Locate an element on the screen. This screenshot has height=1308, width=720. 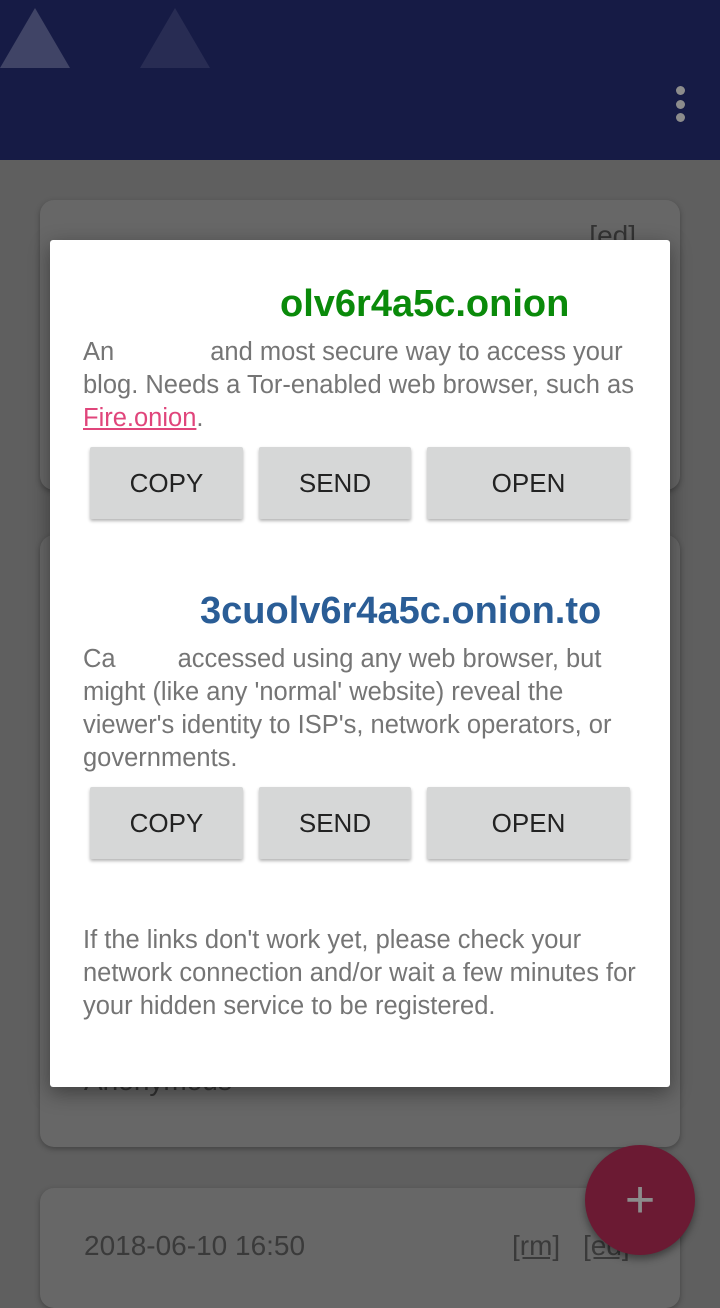
onion-send-button: SEND is located at coordinates (335, 483).